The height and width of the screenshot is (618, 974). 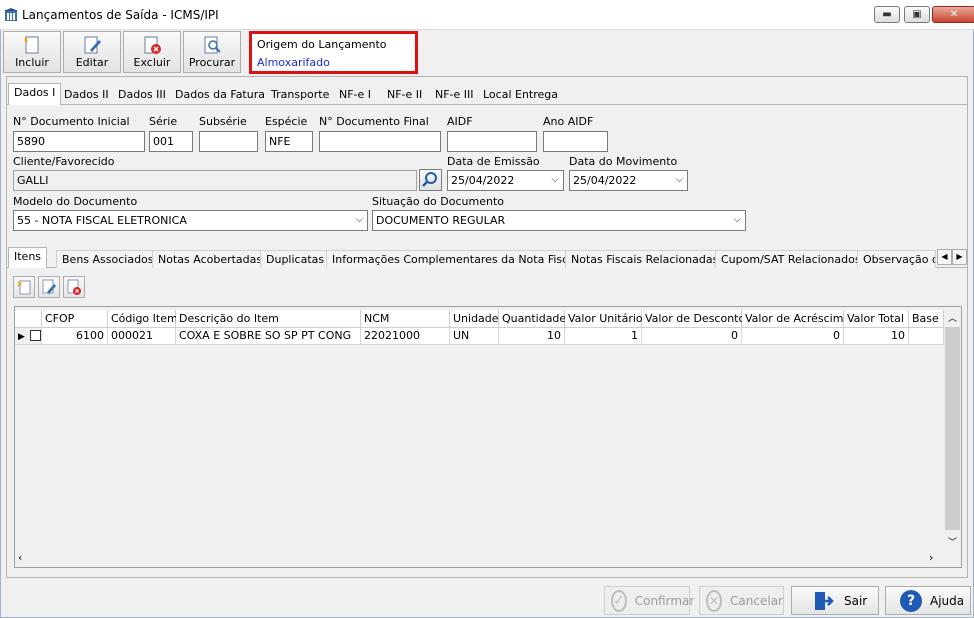 I want to click on data-movimento-picker: 25/04/2022 ⌵, so click(x=628, y=180).